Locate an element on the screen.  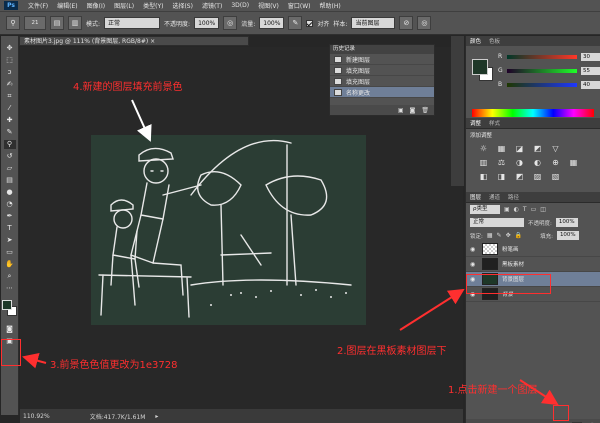
arrow-to-swatch is located at coordinates (34, 360).